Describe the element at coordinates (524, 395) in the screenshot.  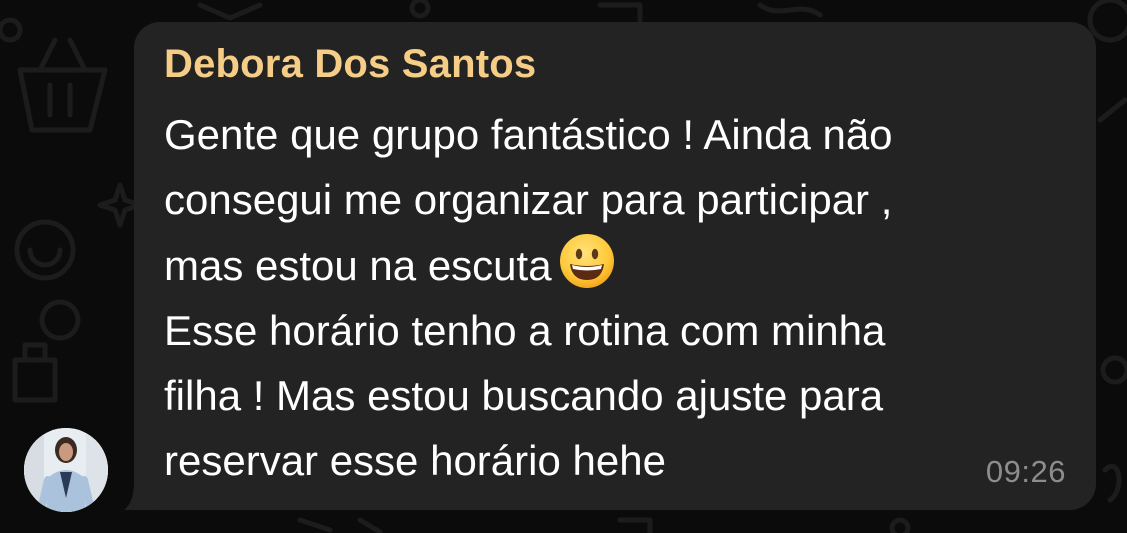
I see `message-line: filha ! Mas estou buscando ajuste para` at that location.